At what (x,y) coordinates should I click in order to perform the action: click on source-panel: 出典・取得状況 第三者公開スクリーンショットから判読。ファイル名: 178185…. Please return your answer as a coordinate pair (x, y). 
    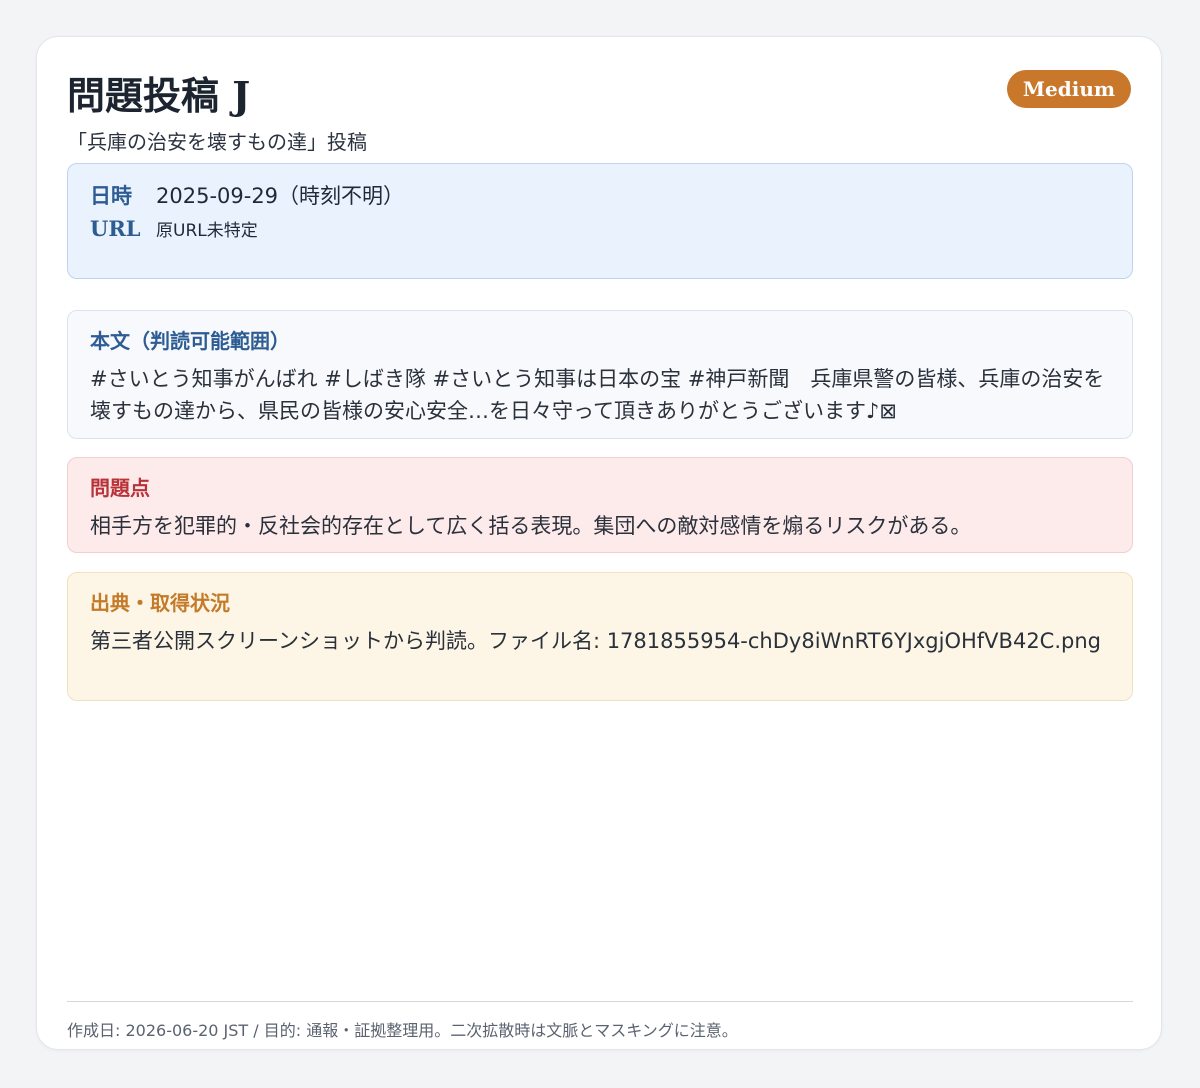
    Looking at the image, I should click on (600, 636).